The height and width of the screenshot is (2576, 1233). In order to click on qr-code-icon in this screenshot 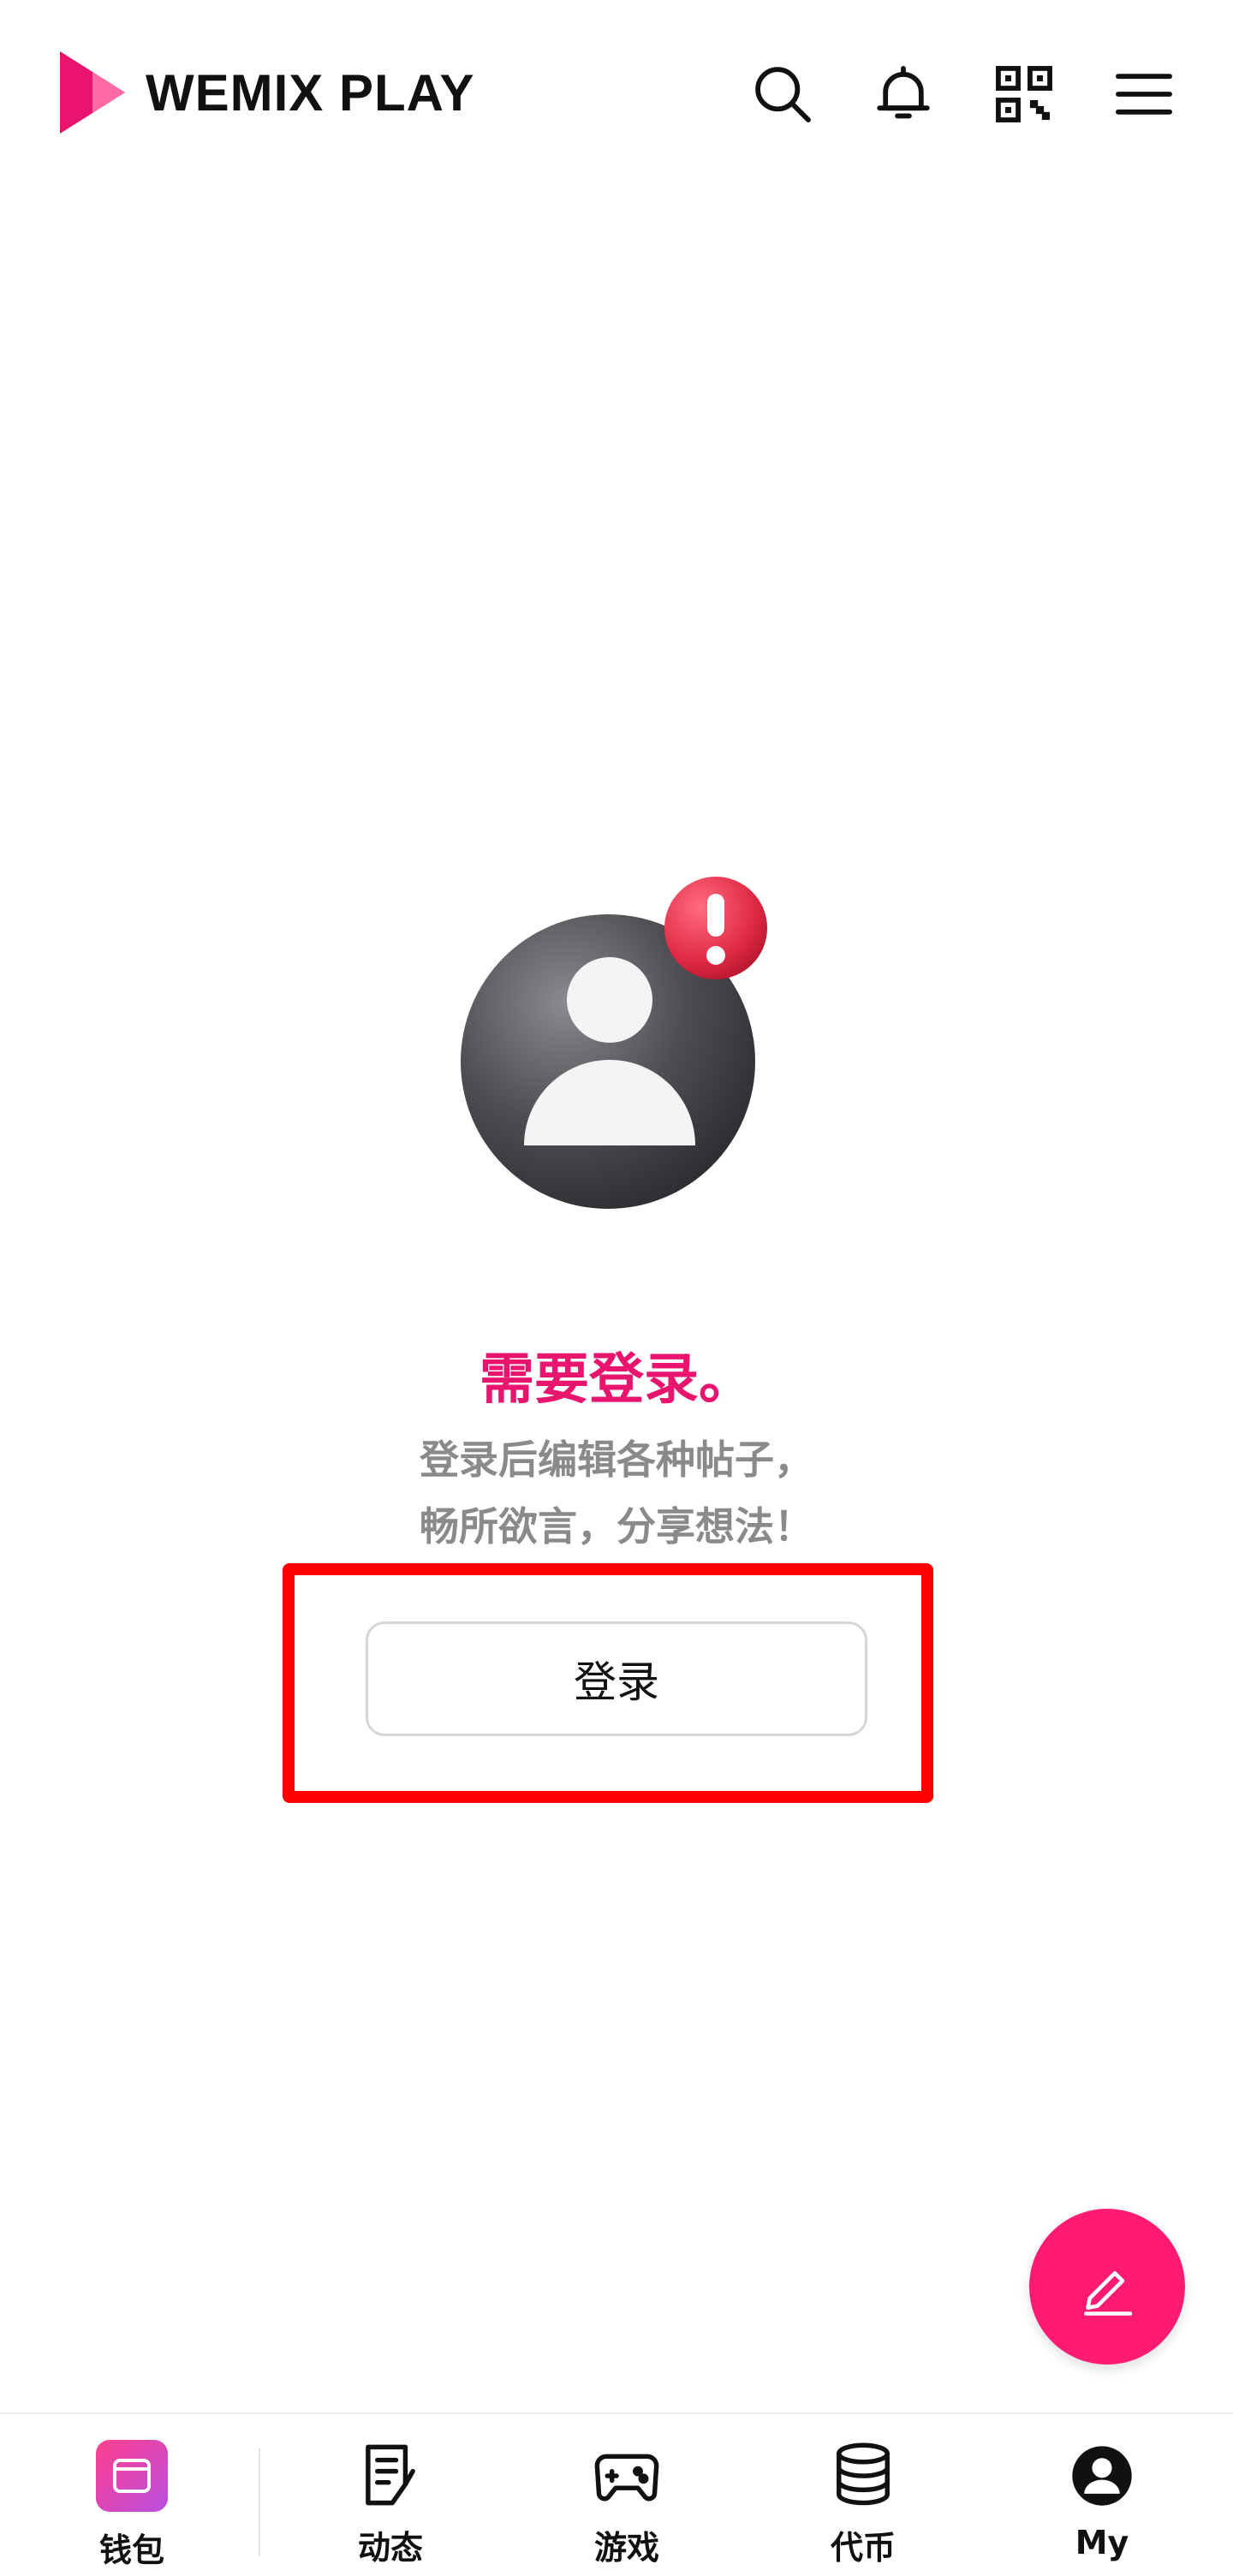, I will do `click(1024, 94)`.